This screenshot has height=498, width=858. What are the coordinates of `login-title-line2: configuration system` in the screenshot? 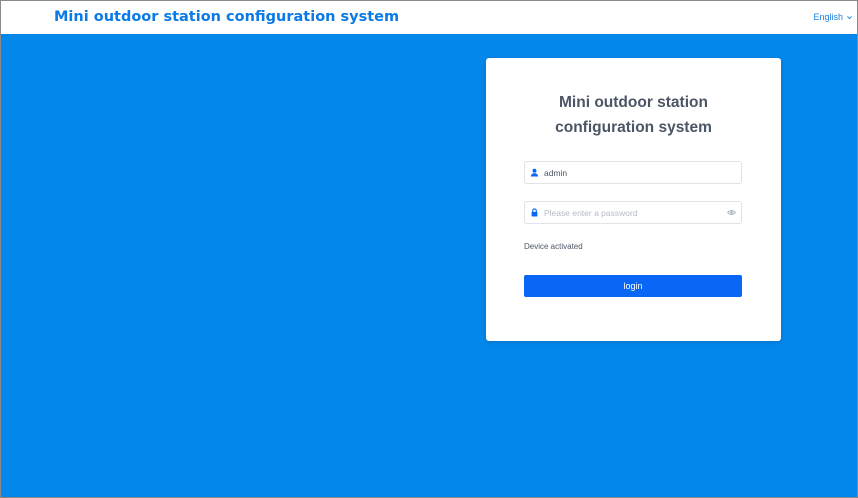 It's located at (633, 127).